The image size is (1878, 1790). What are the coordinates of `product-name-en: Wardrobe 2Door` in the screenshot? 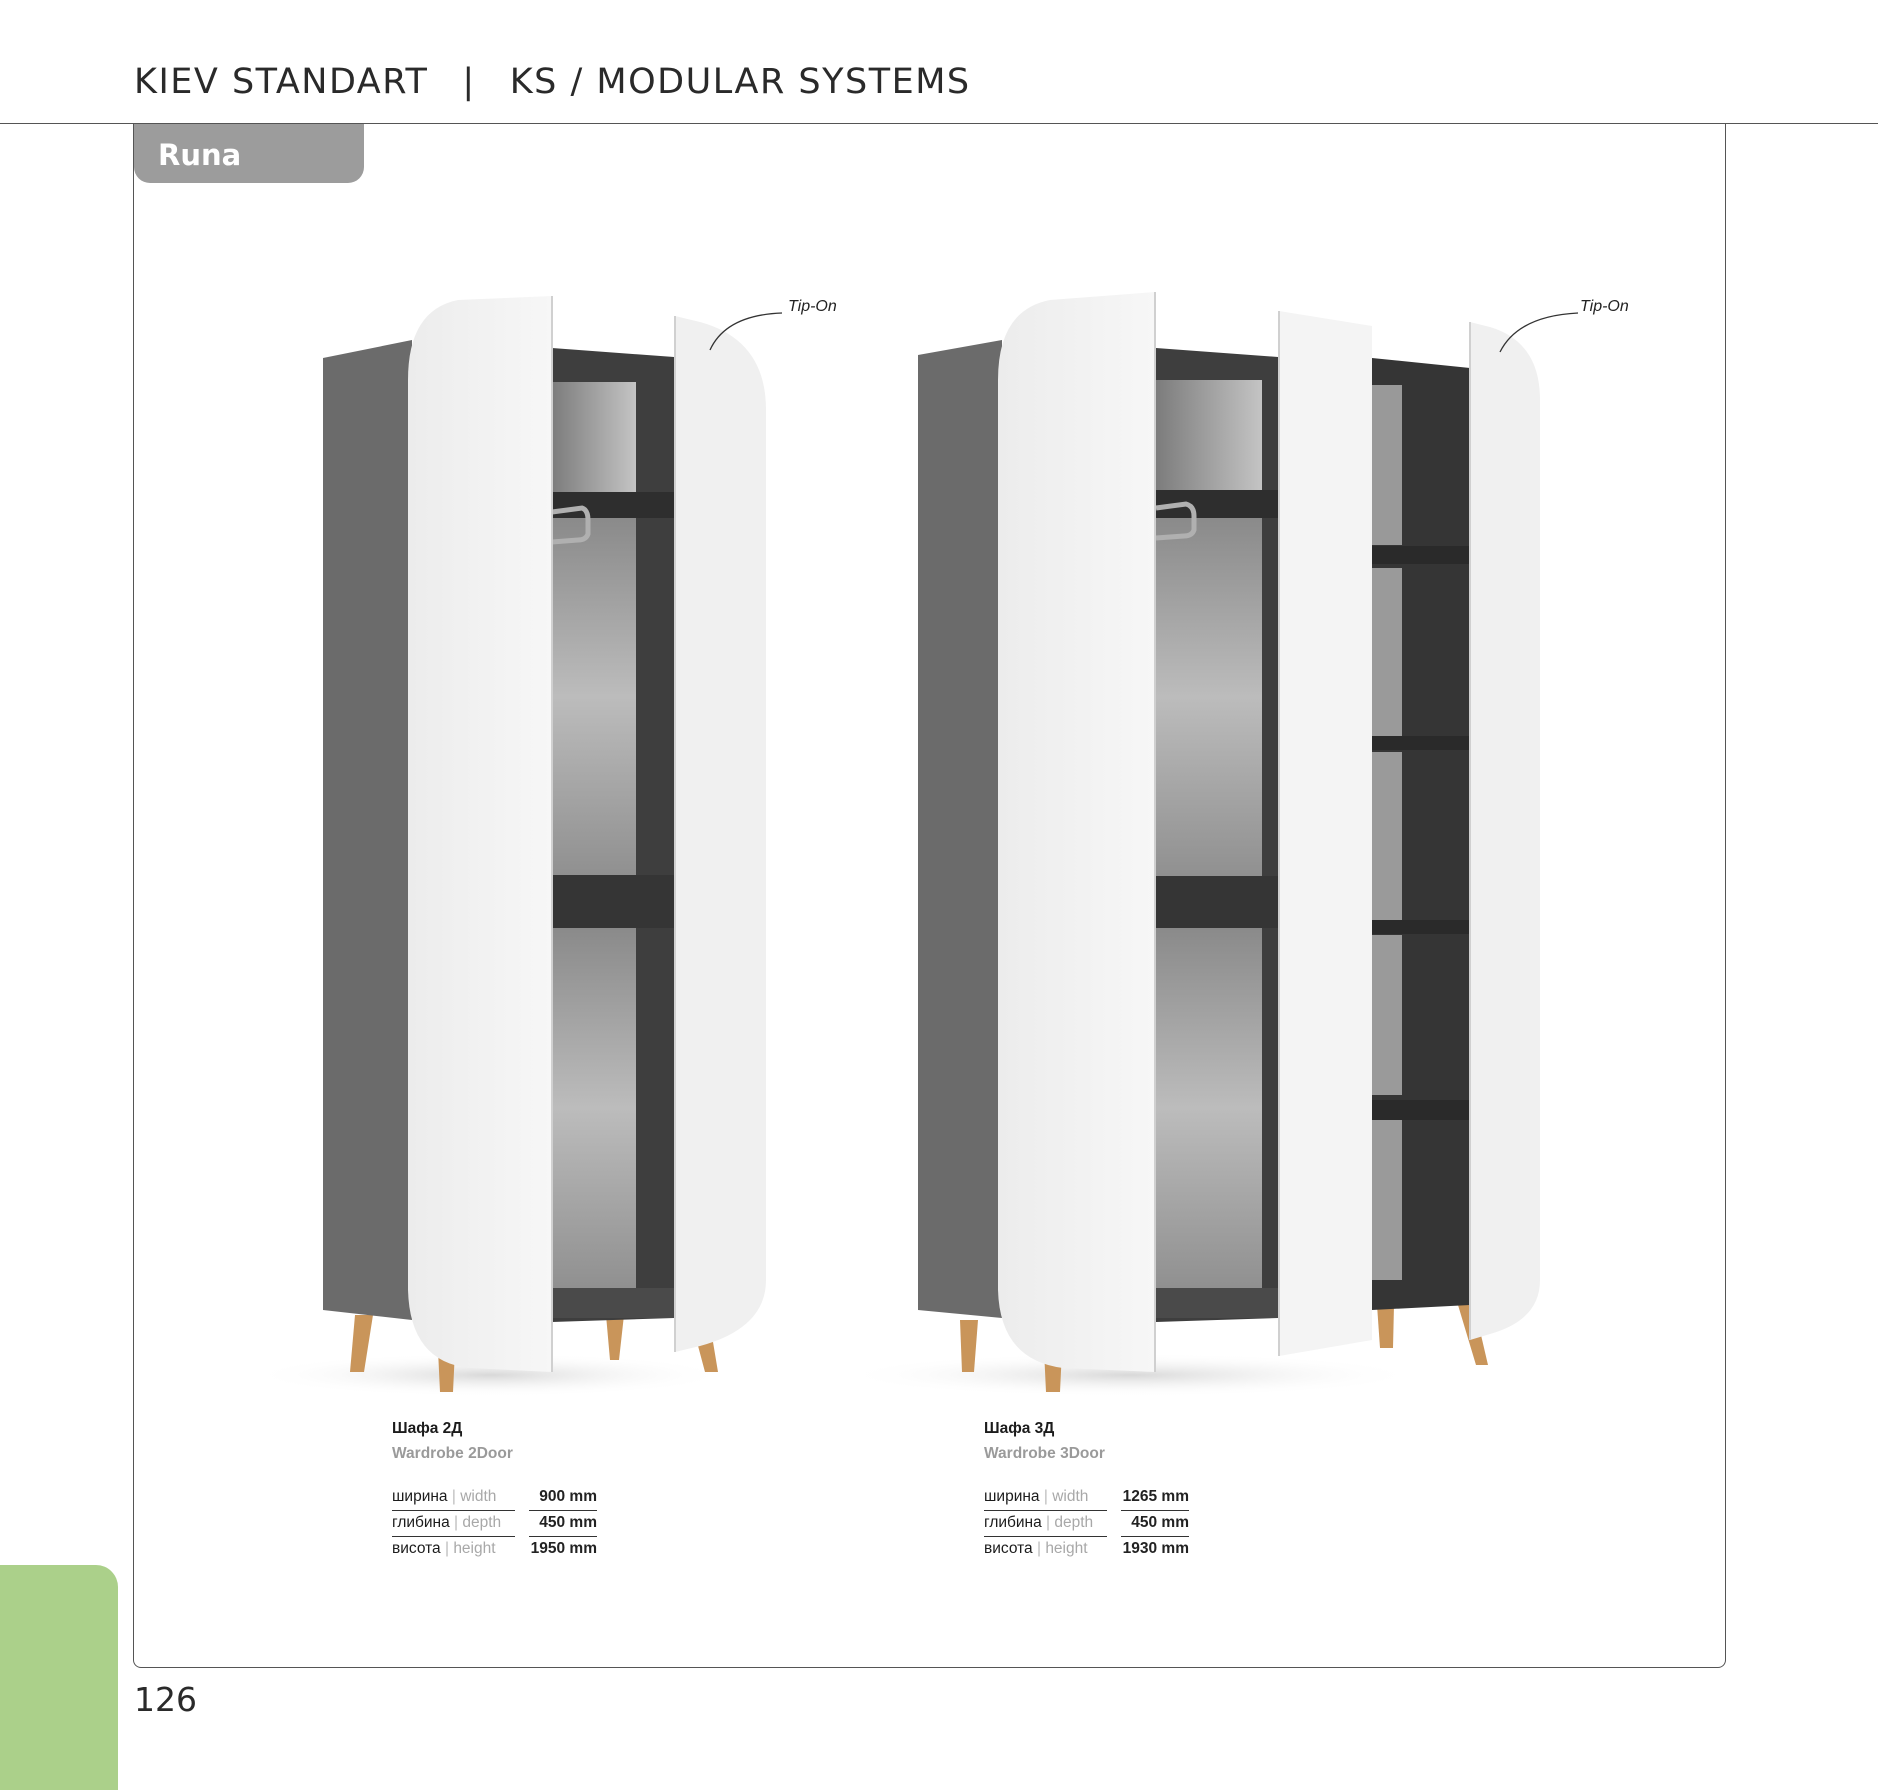 It's located at (452, 1453).